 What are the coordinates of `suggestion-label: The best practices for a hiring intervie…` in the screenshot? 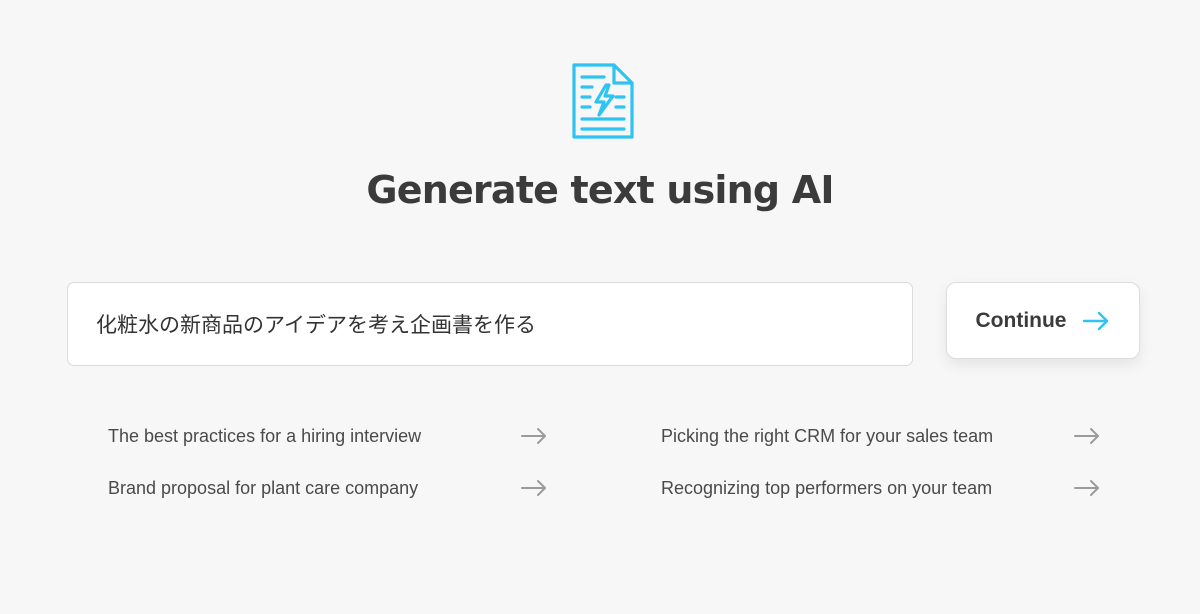 It's located at (265, 435).